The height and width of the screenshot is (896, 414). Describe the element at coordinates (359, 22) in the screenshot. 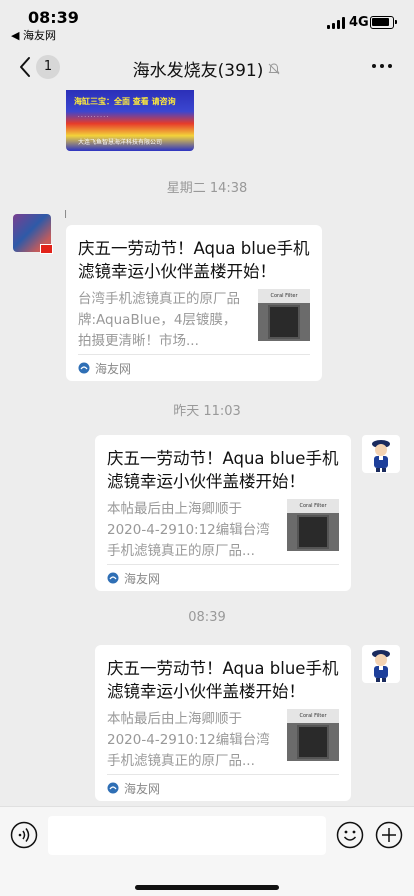

I see `network-type: 4G` at that location.